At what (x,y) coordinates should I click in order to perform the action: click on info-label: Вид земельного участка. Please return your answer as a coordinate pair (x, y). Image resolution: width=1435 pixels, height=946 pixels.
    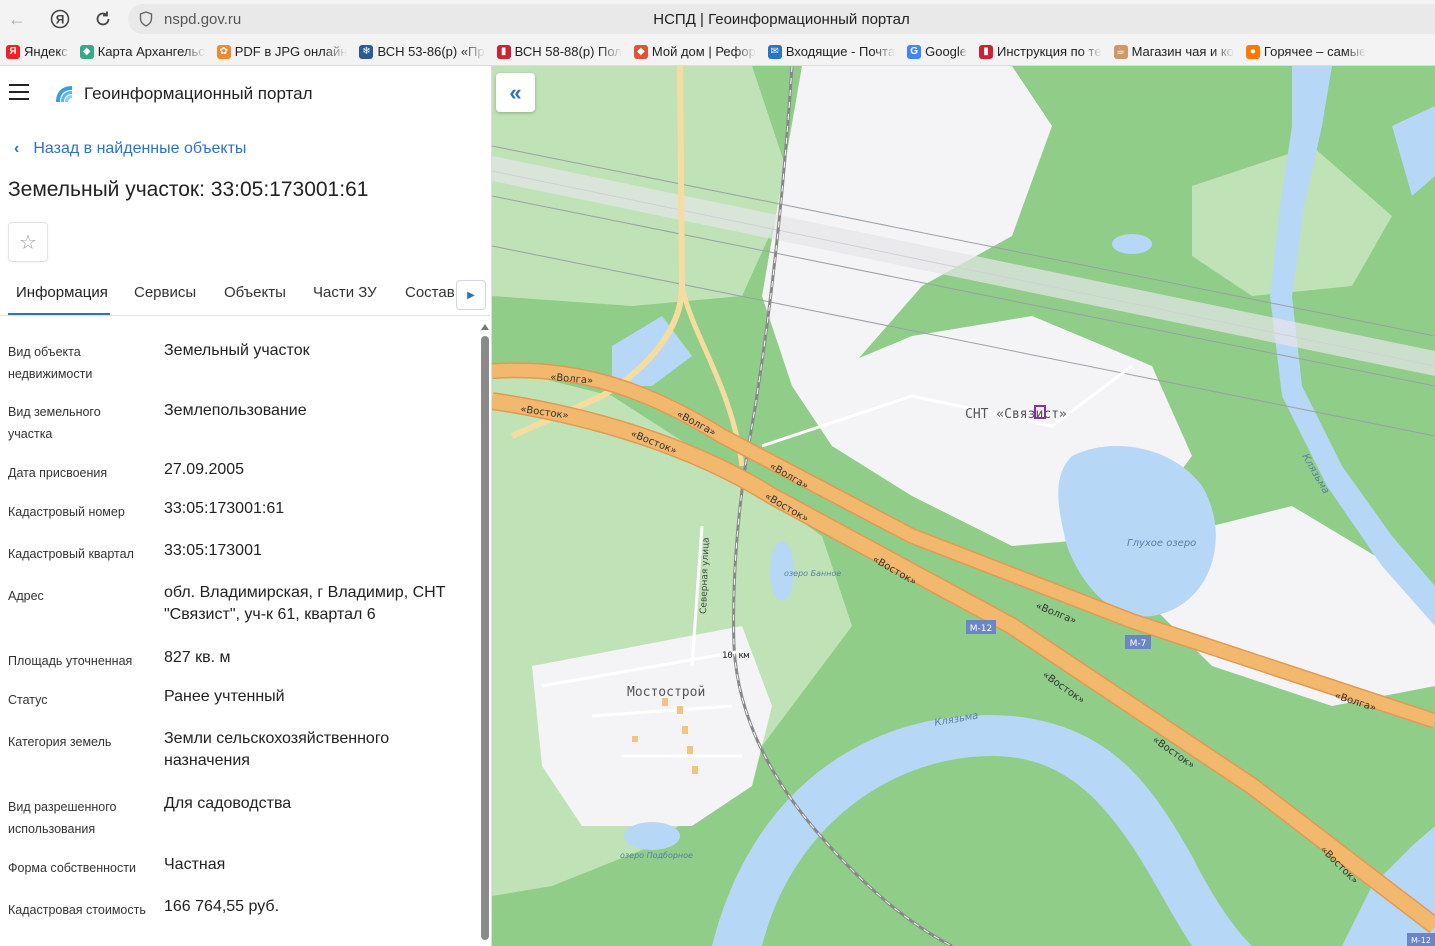
    Looking at the image, I should click on (54, 423).